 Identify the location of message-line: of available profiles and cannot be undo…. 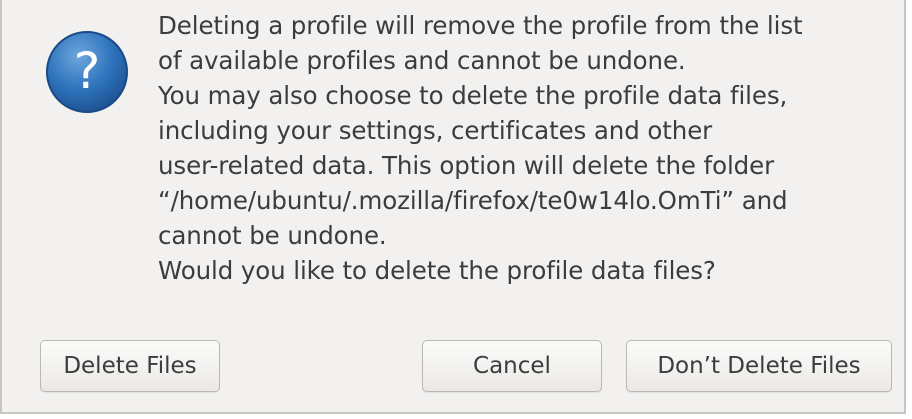
(422, 60).